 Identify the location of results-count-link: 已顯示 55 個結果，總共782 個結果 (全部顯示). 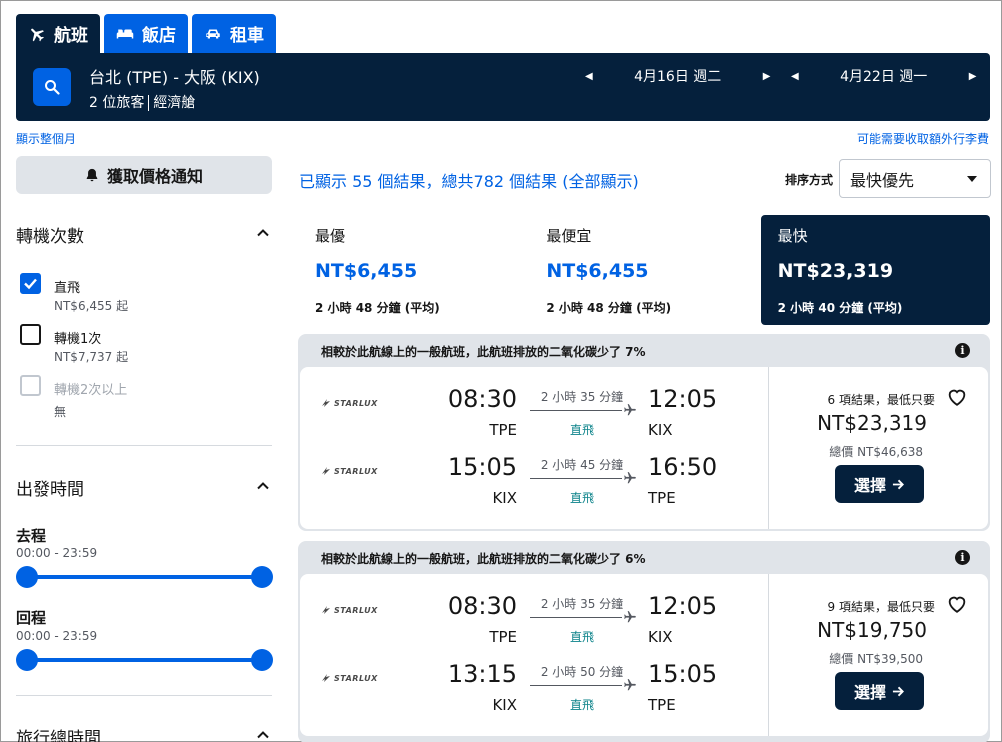
(469, 180).